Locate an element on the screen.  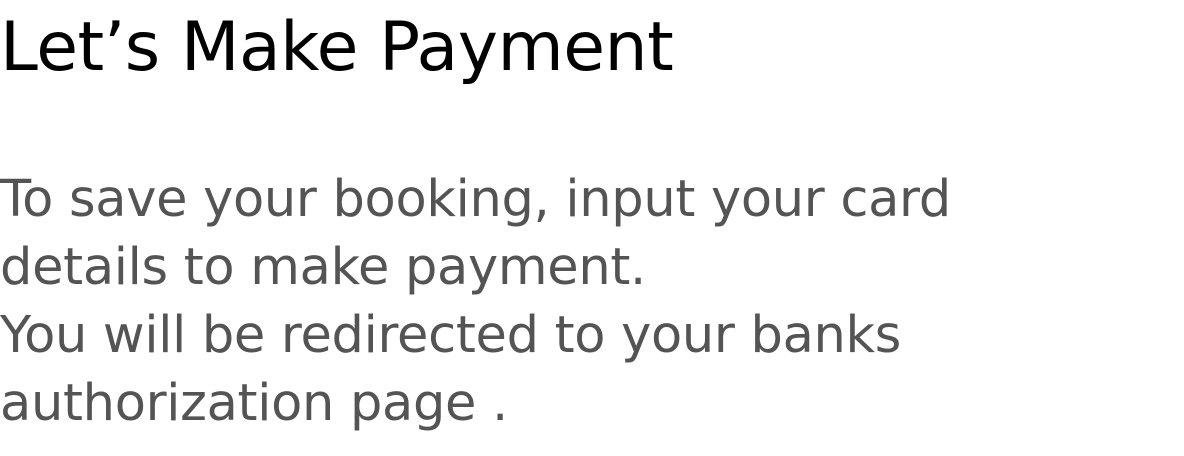
description-line-3: You will be redirected to your banks is located at coordinates (451, 335).